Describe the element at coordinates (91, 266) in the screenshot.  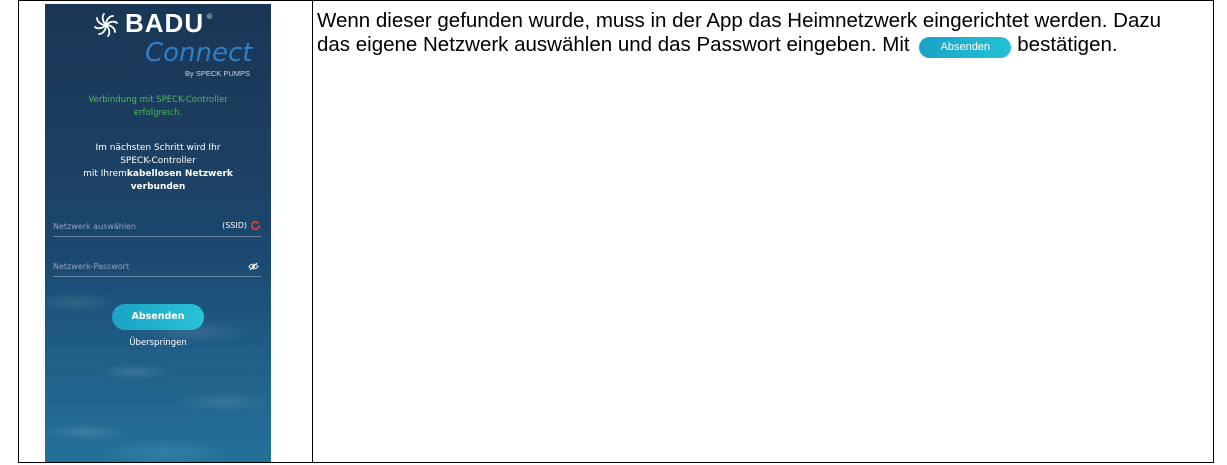
I see `password-field-label: Netzwerk-Passwort` at that location.